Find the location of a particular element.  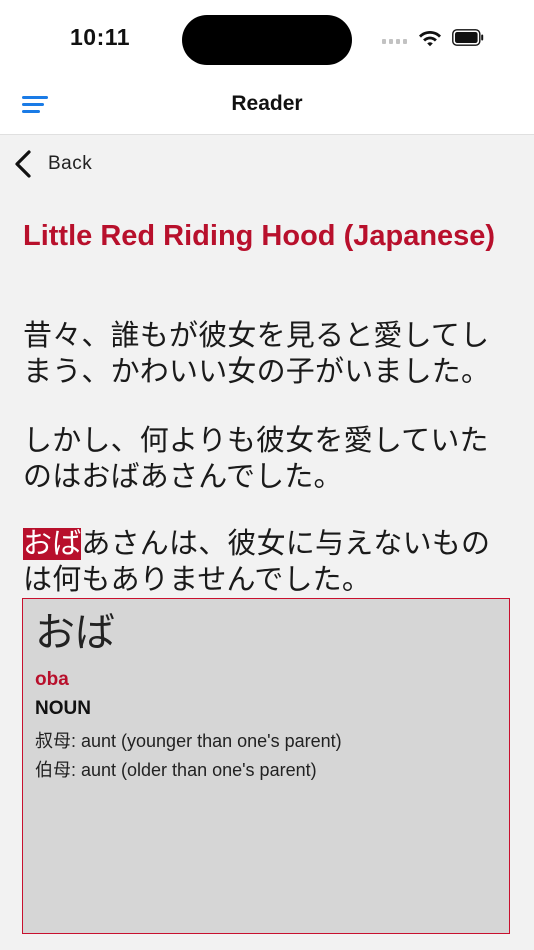

page-title: Reader is located at coordinates (267, 103).